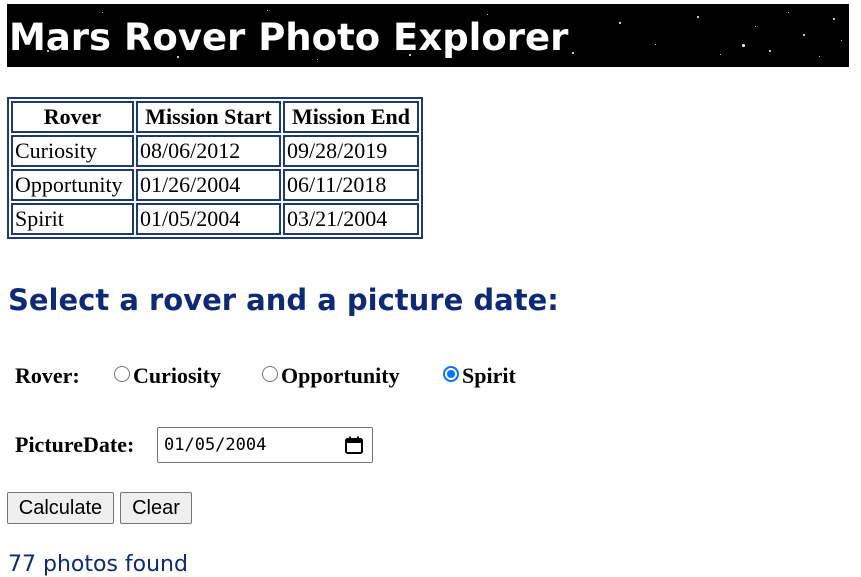 This screenshot has height=577, width=861. What do you see at coordinates (351, 185) in the screenshot?
I see `mission-end-cell: 06/11/2018` at bounding box center [351, 185].